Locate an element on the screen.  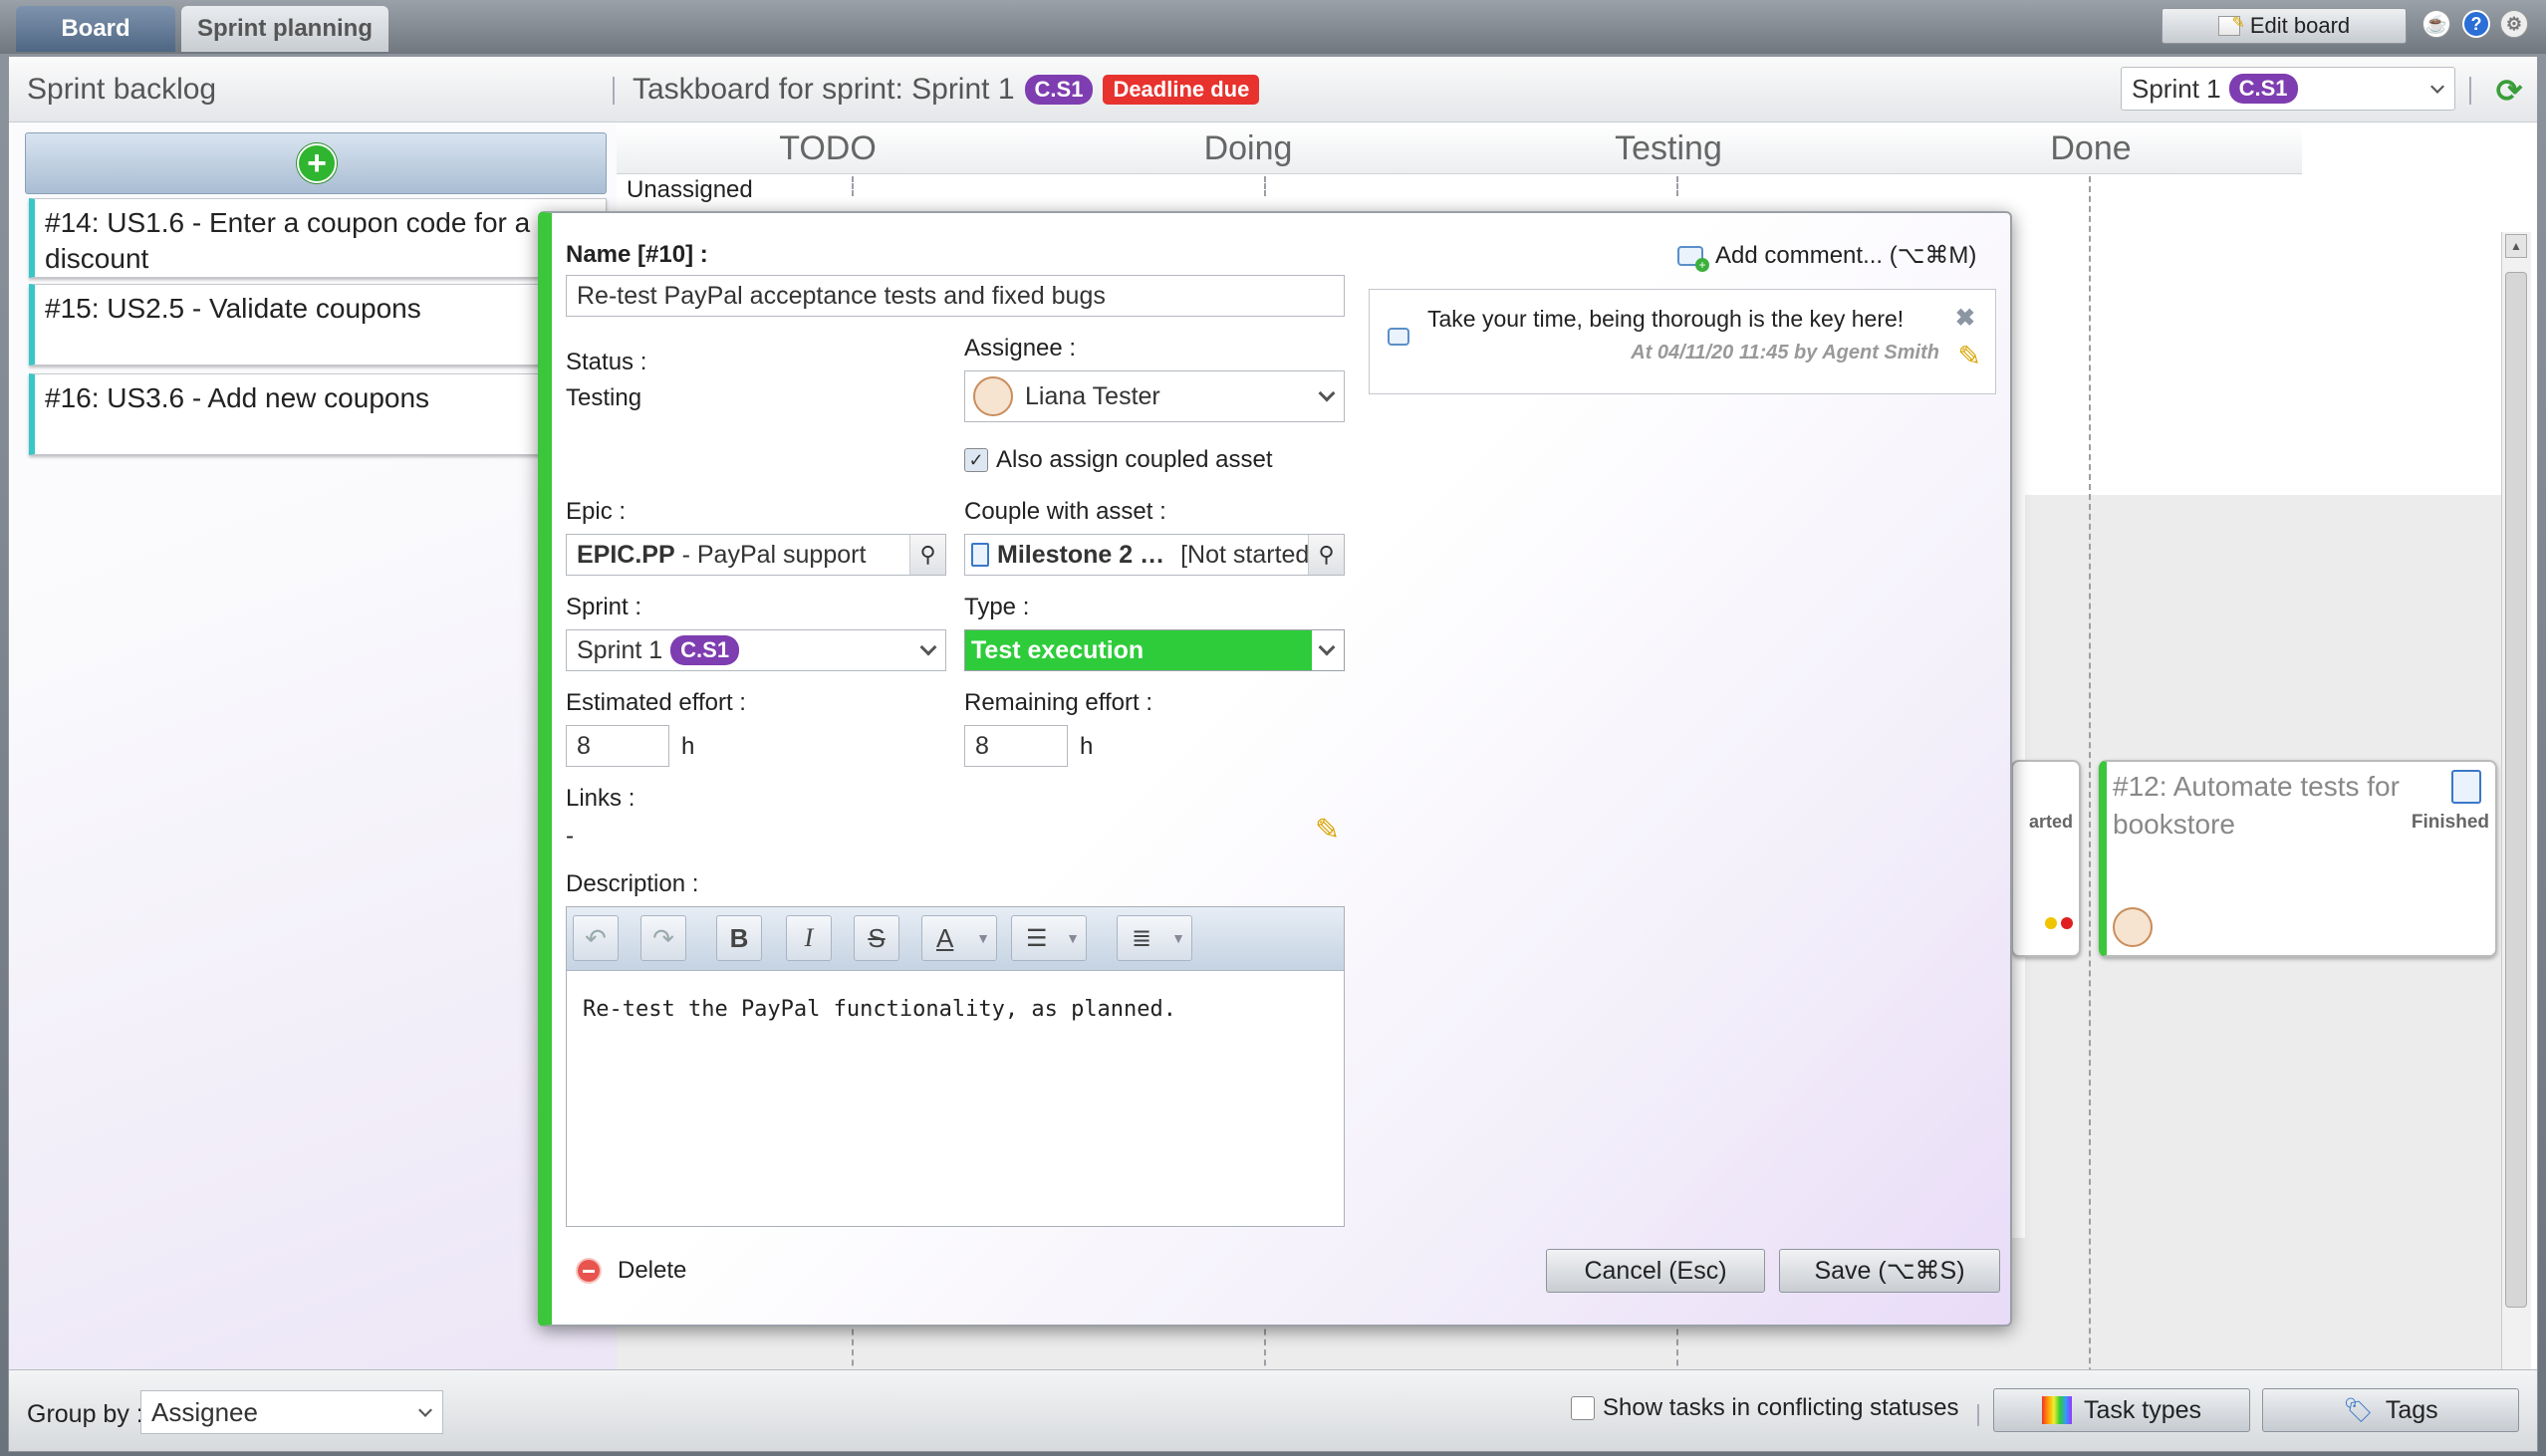
links-label: Links : is located at coordinates (601, 798).